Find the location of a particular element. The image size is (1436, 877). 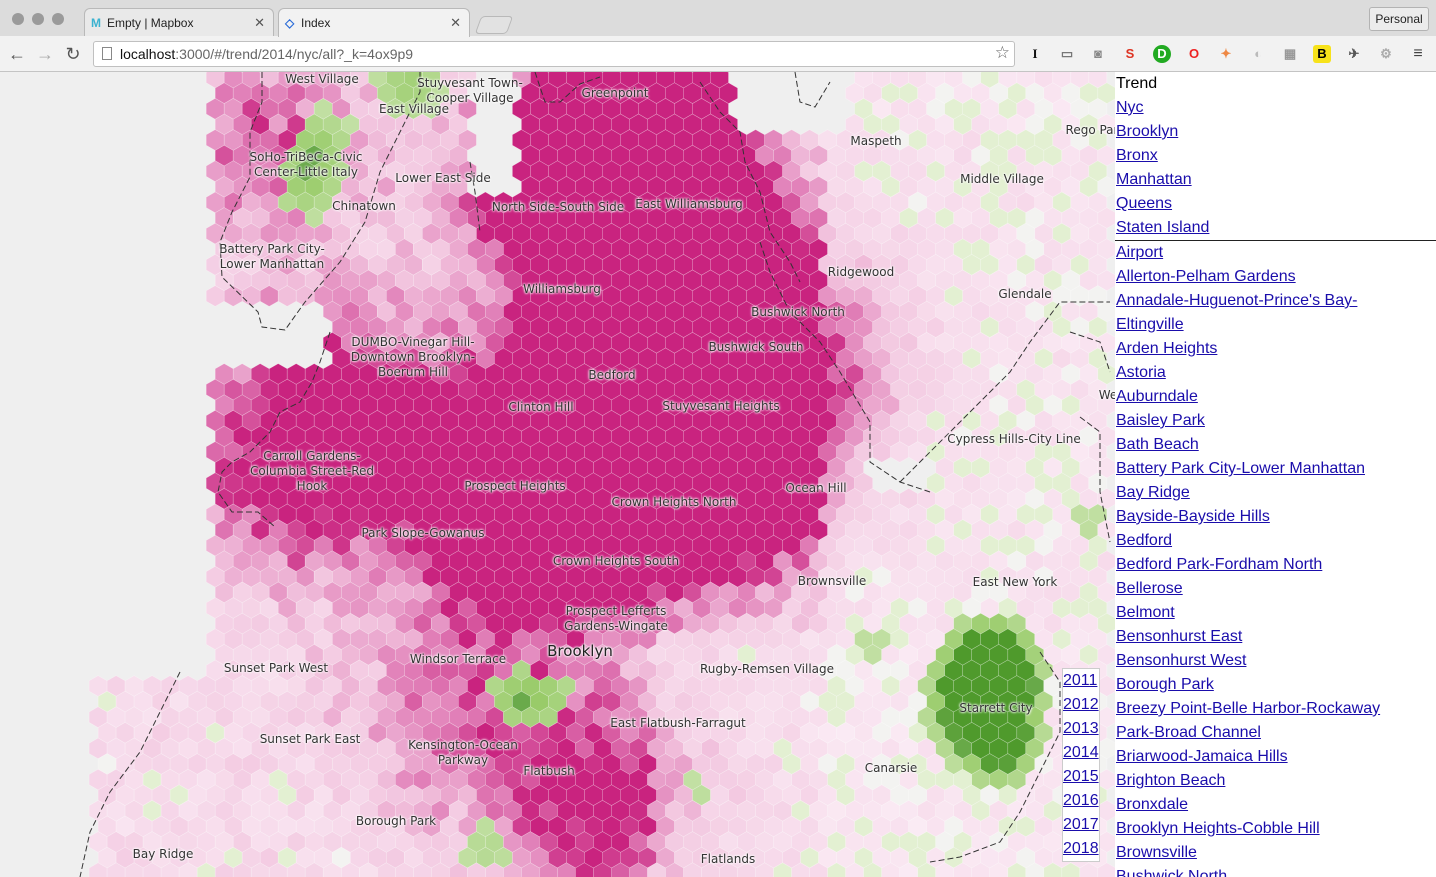

borough-link-nyc: Nyc is located at coordinates (1275, 108).